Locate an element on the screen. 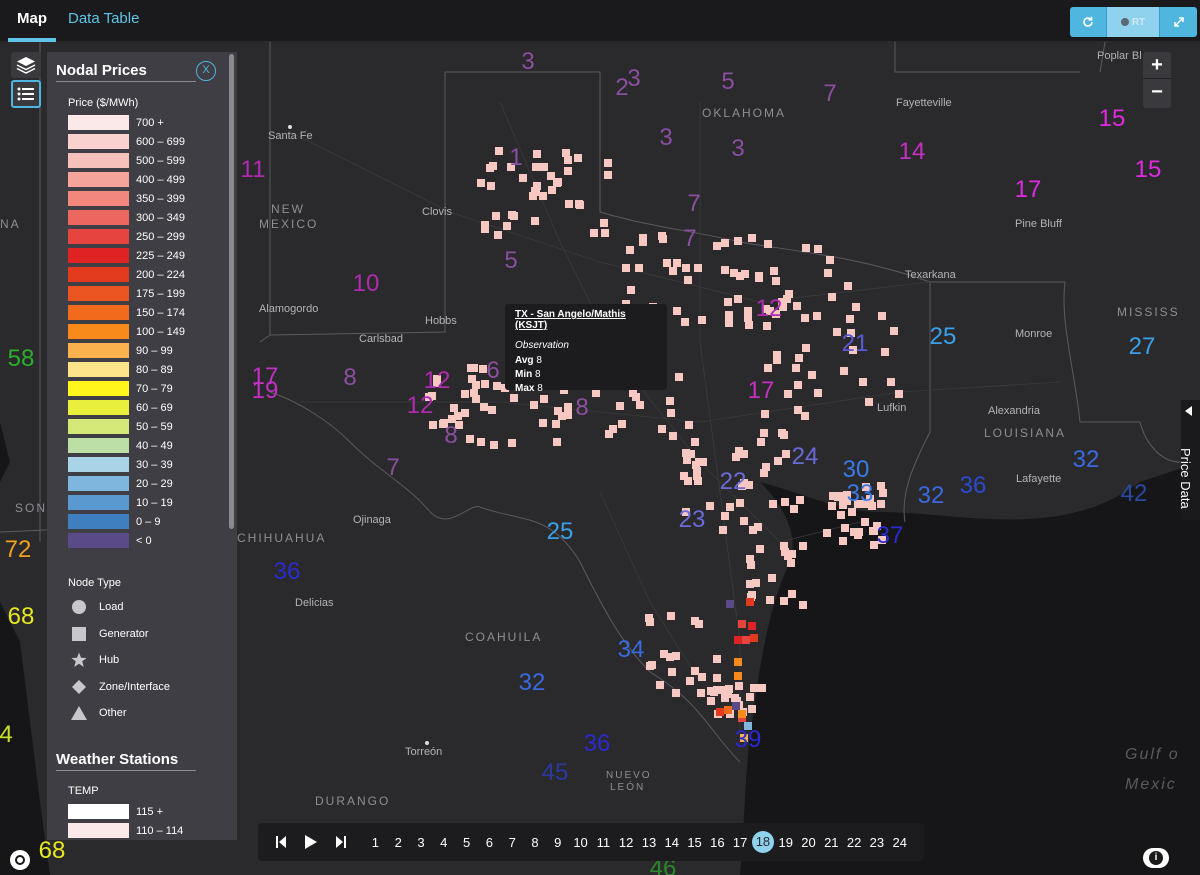 The image size is (1200, 875). weather-value: 37 is located at coordinates (890, 536).